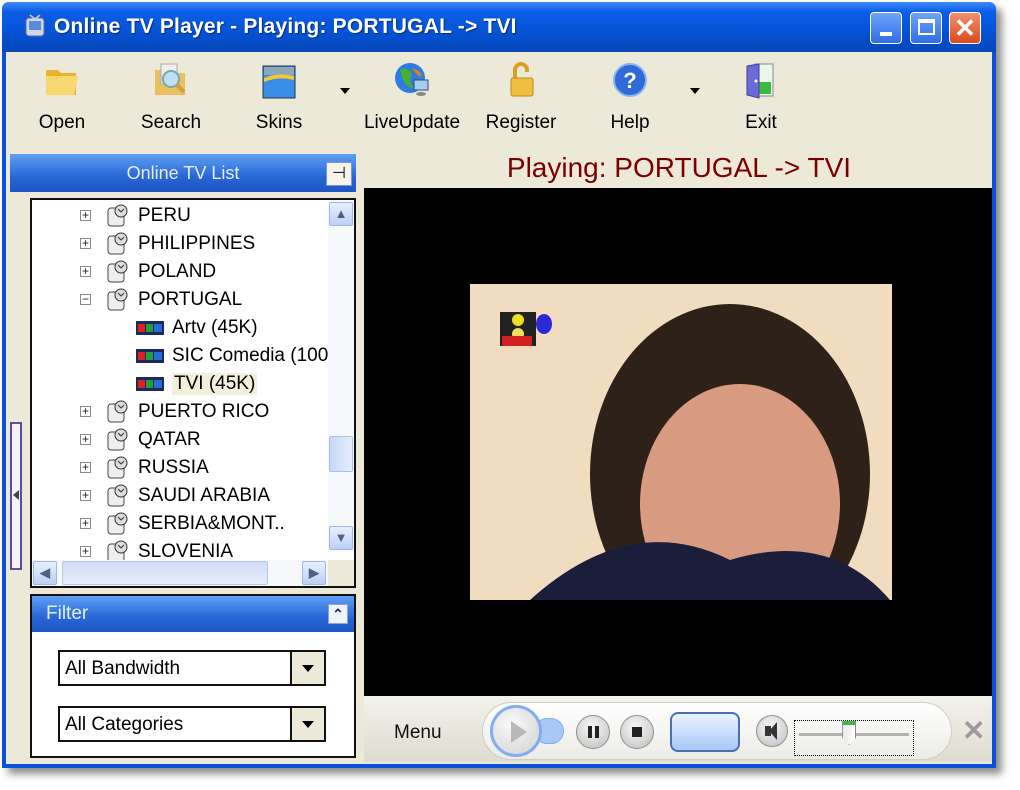 The width and height of the screenshot is (1020, 790). What do you see at coordinates (62, 97) in the screenshot?
I see `open-button: Open` at bounding box center [62, 97].